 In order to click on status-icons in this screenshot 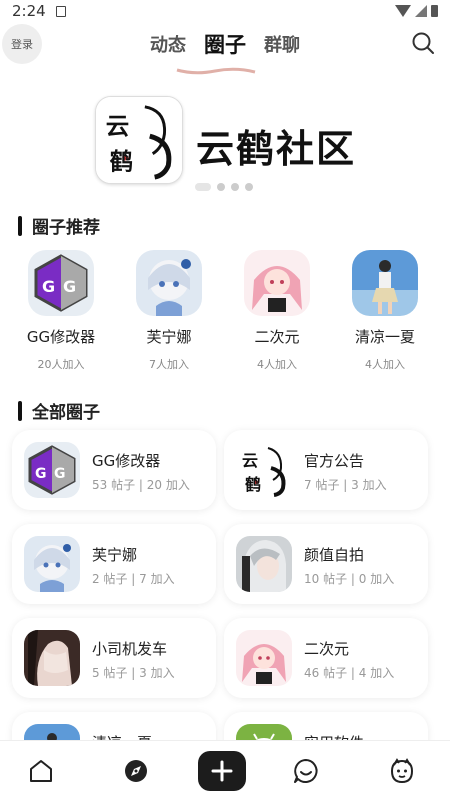, I will do `click(416, 11)`.